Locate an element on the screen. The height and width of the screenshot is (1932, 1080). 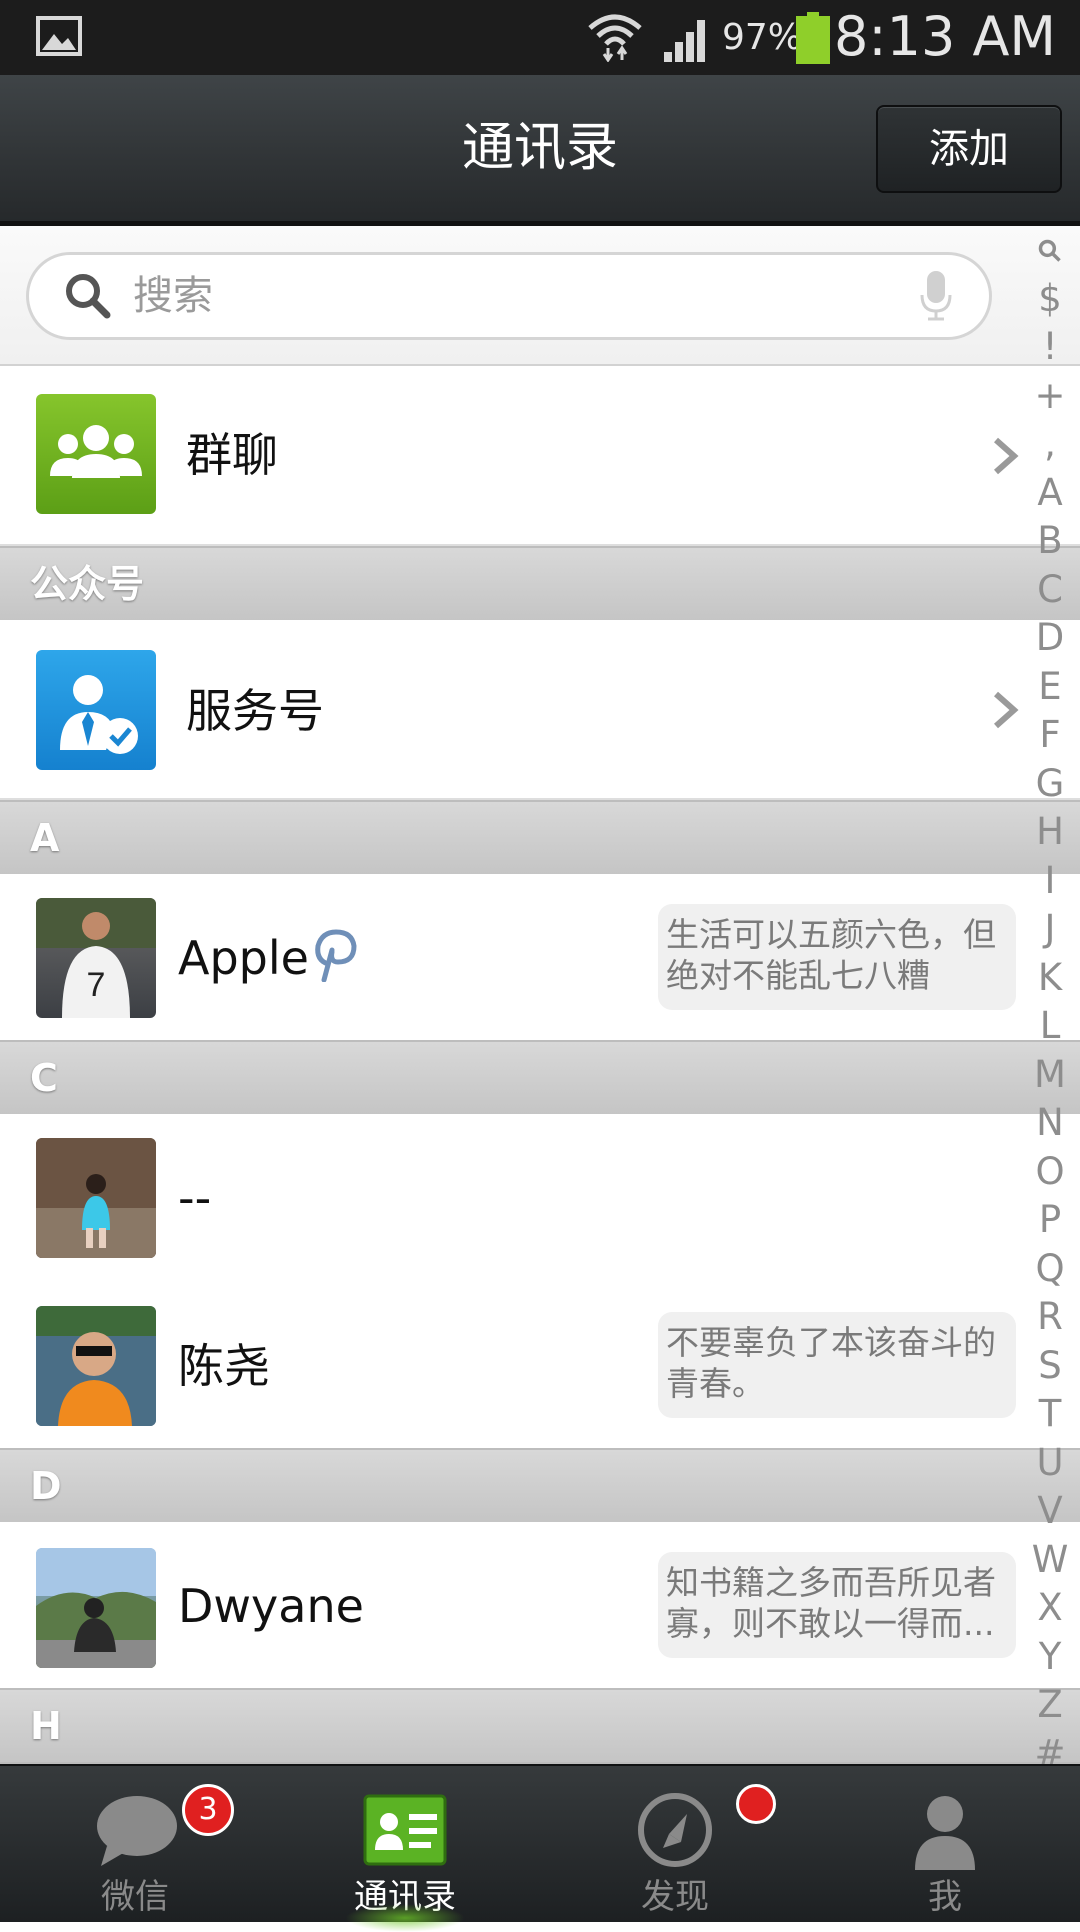
tab-label: 我 is located at coordinates (945, 1897).